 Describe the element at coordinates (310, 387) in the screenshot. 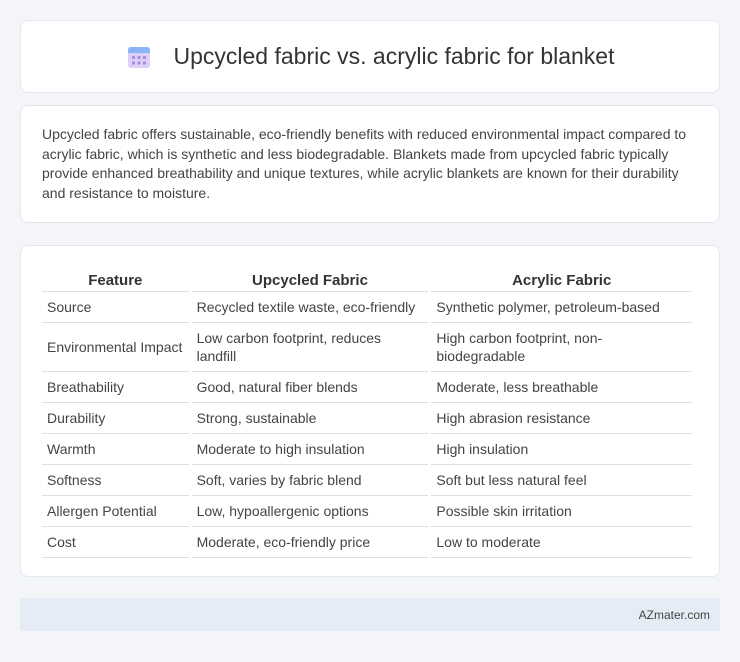

I see `upcycled-cell: Good, natural fiber blends` at that location.